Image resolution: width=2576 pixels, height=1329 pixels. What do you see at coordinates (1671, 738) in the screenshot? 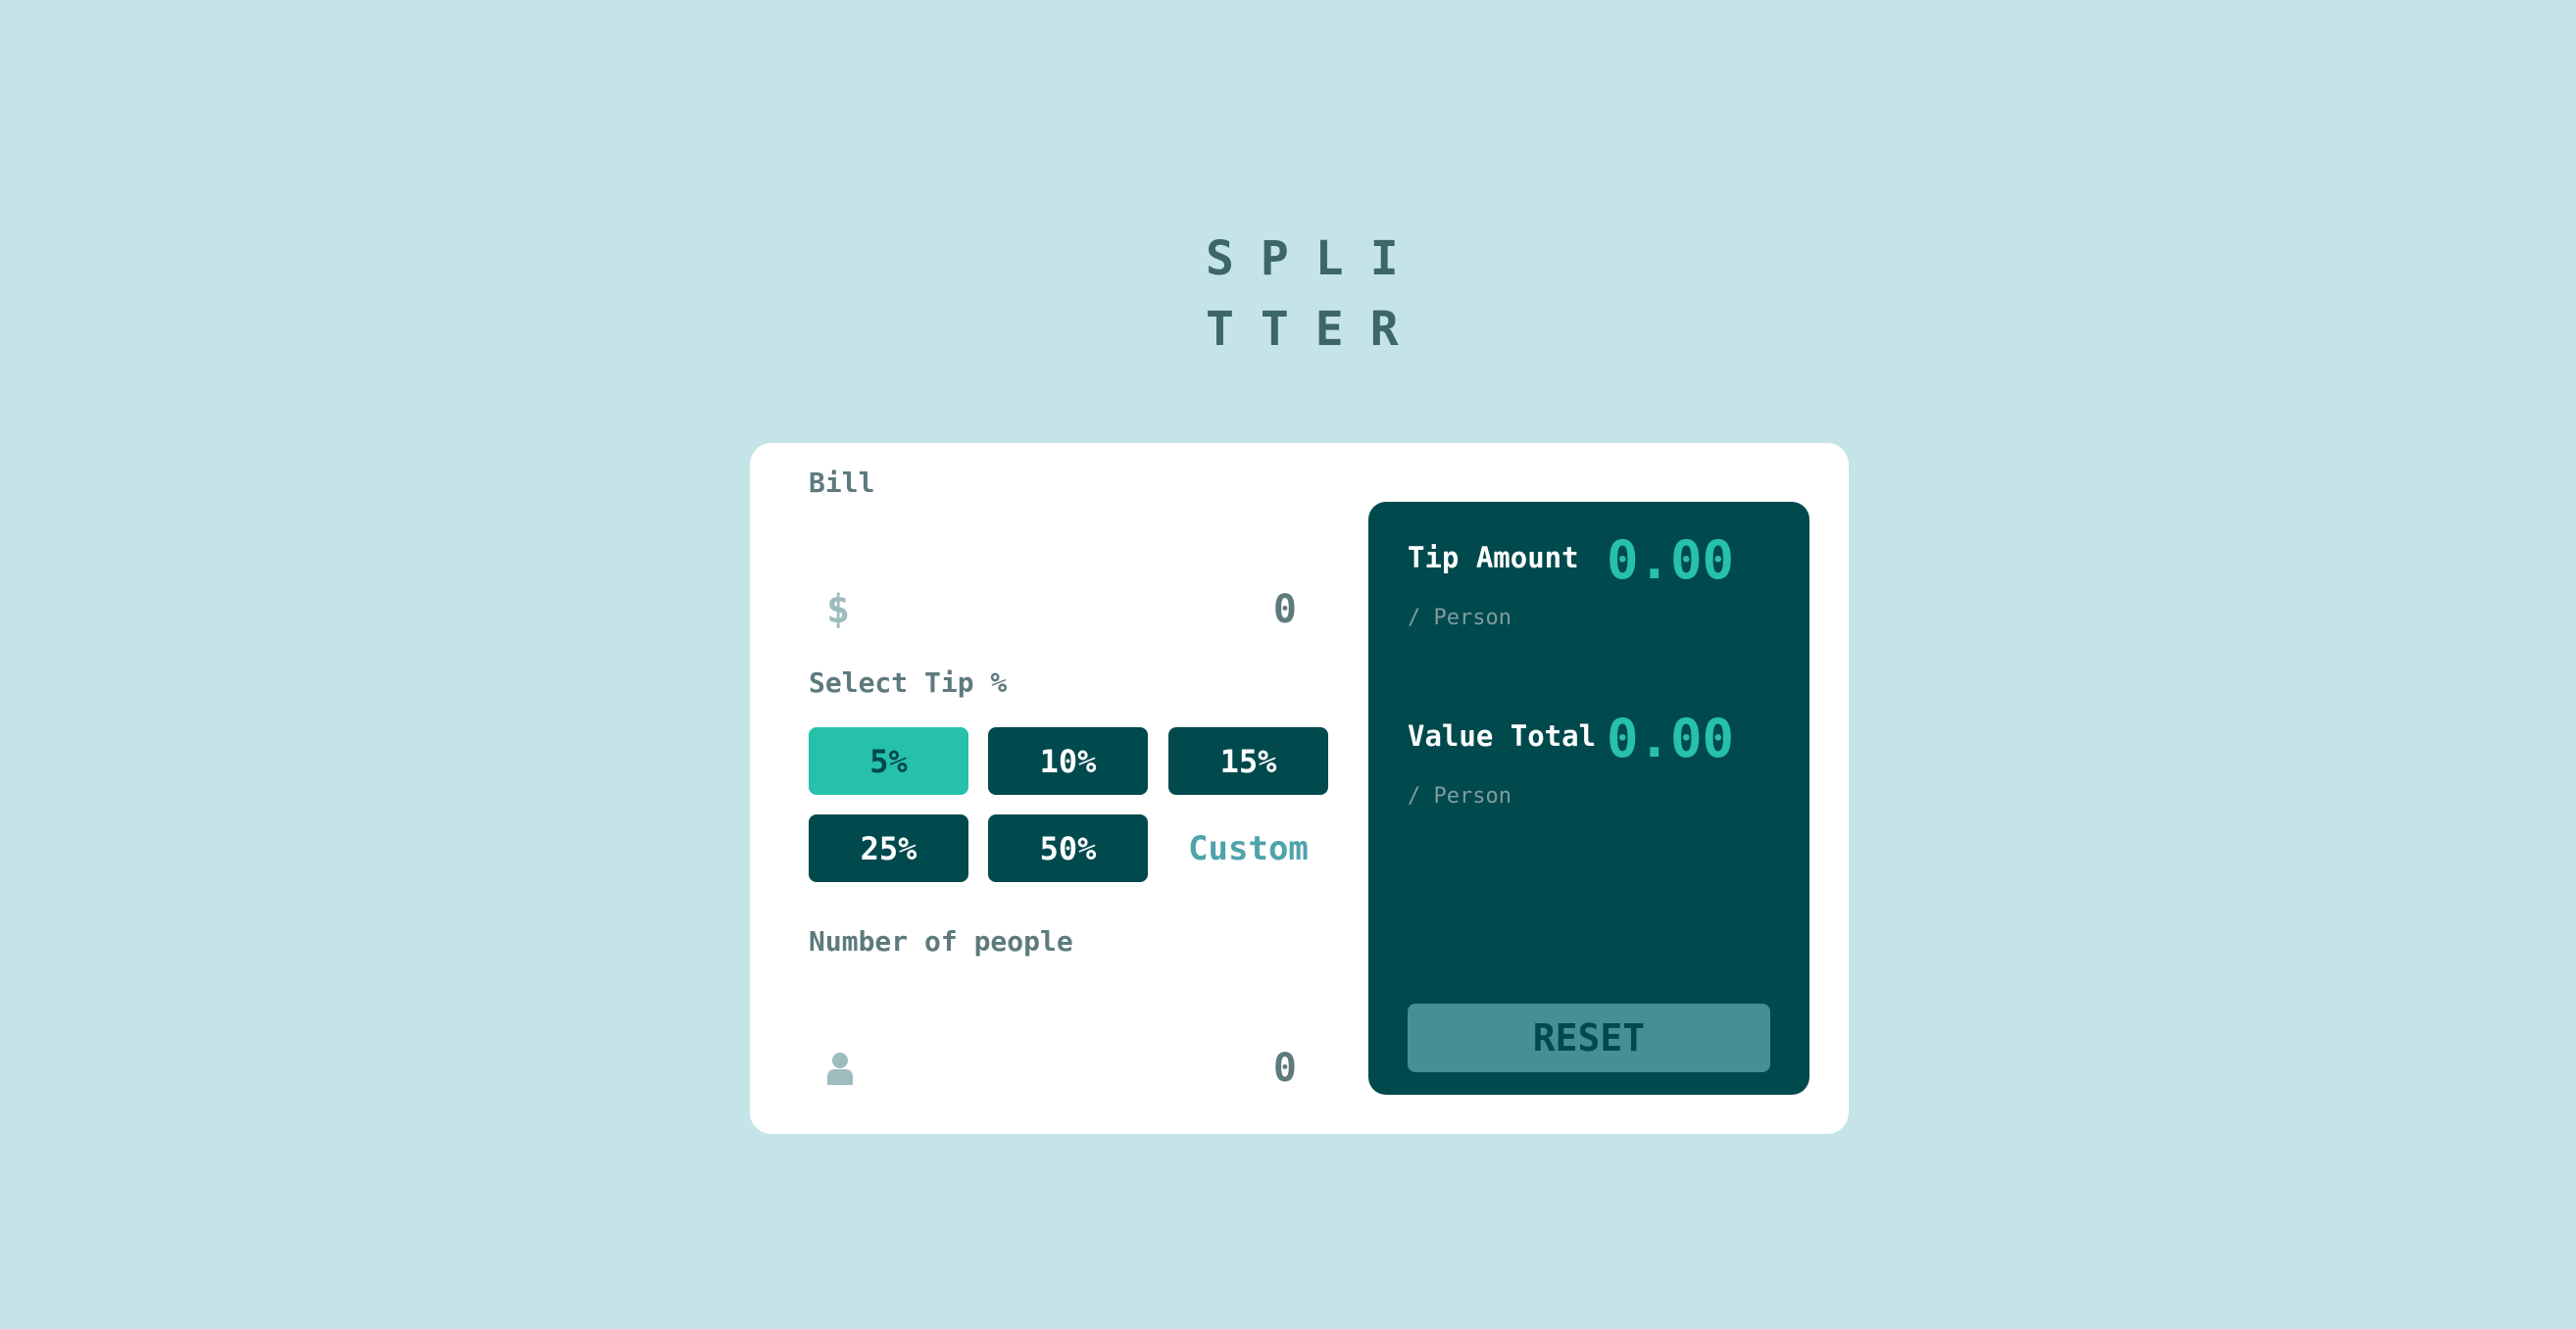
I see `total-value: 0.00` at bounding box center [1671, 738].